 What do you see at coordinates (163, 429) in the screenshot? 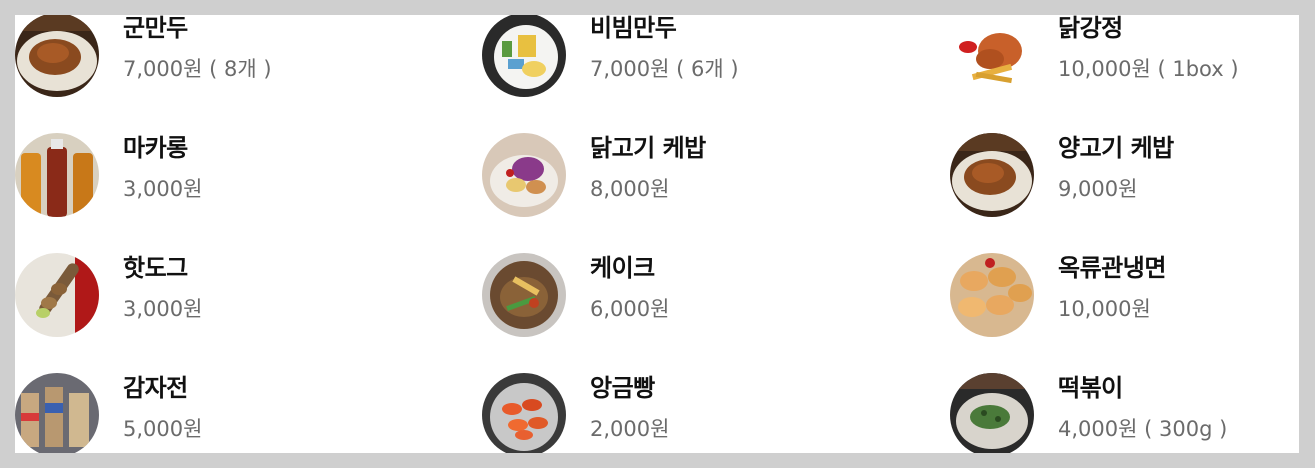
I see `menu-item-price: 5,000원` at bounding box center [163, 429].